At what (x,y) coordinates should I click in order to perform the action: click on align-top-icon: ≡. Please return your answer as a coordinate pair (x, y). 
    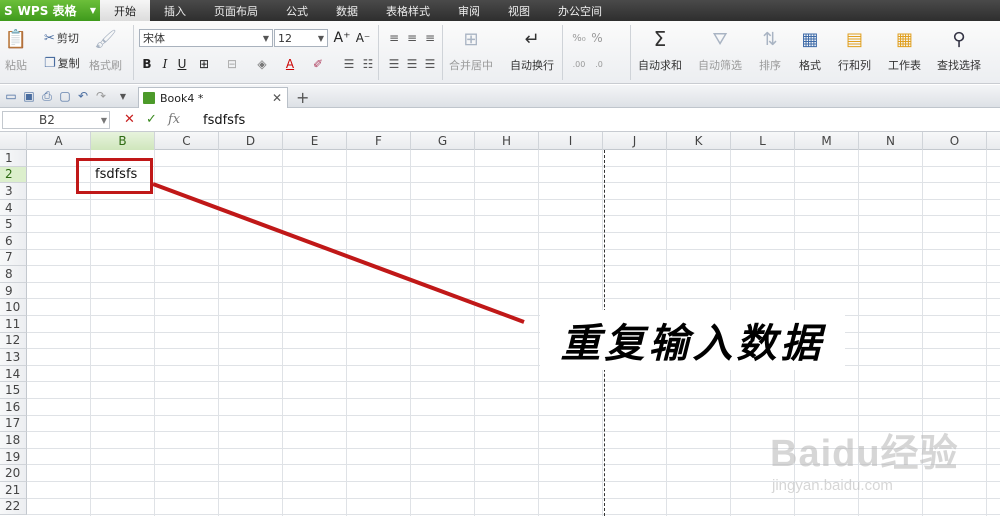
    Looking at the image, I should click on (394, 38).